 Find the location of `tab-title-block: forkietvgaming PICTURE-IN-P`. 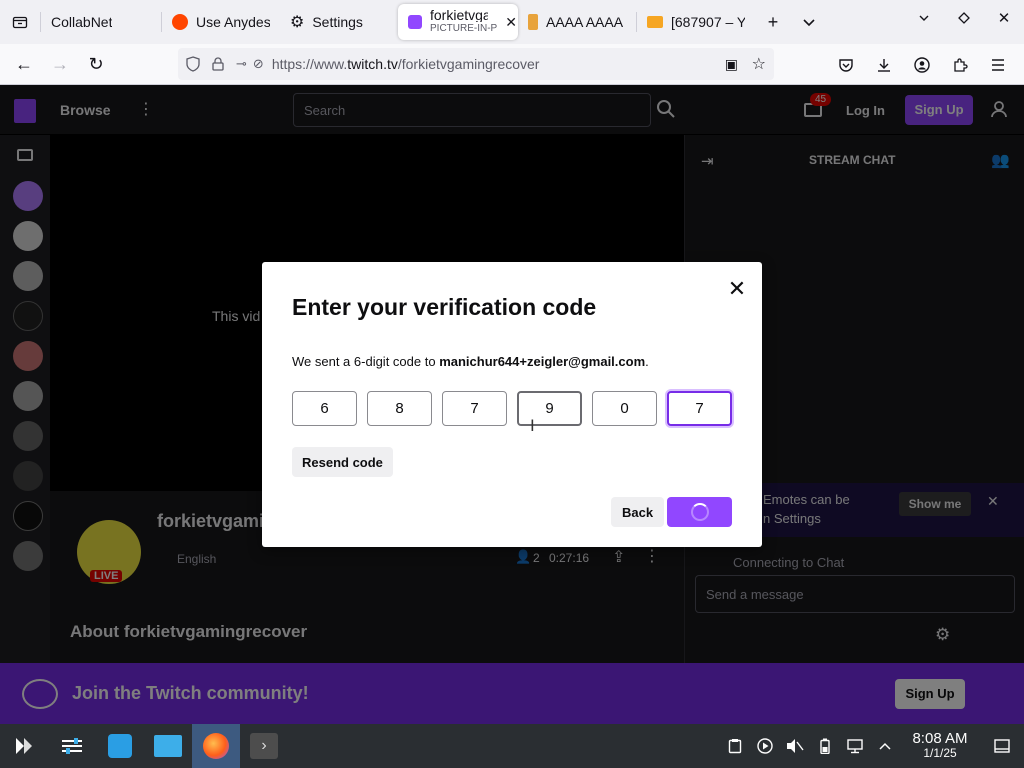

tab-title-block: forkietvgaming PICTURE-IN-P is located at coordinates (463, 22).